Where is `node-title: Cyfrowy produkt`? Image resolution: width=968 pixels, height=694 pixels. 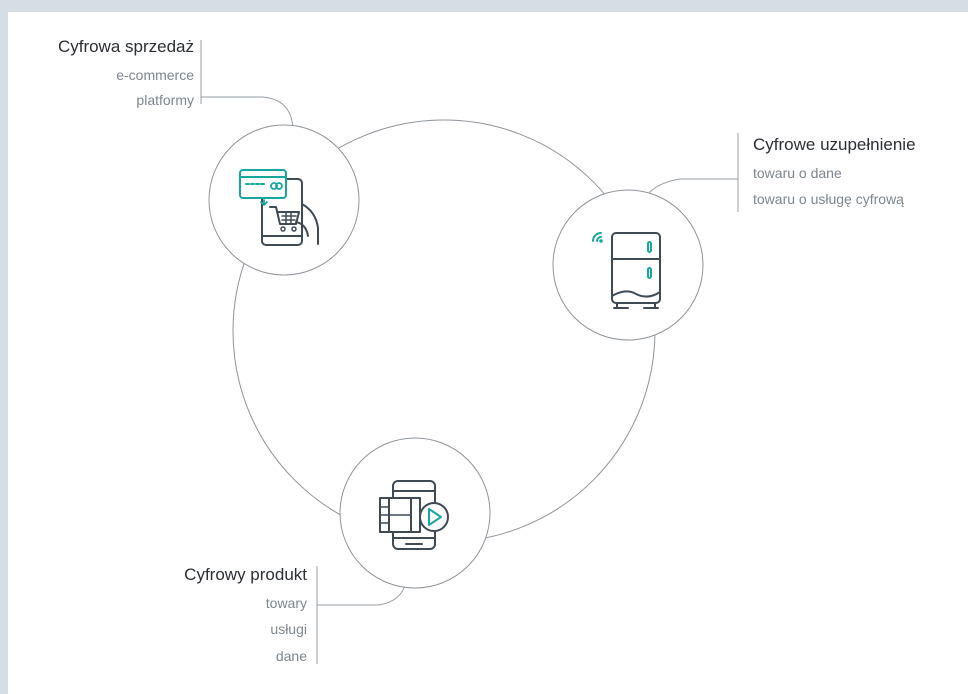 node-title: Cyfrowy produkt is located at coordinates (245, 574).